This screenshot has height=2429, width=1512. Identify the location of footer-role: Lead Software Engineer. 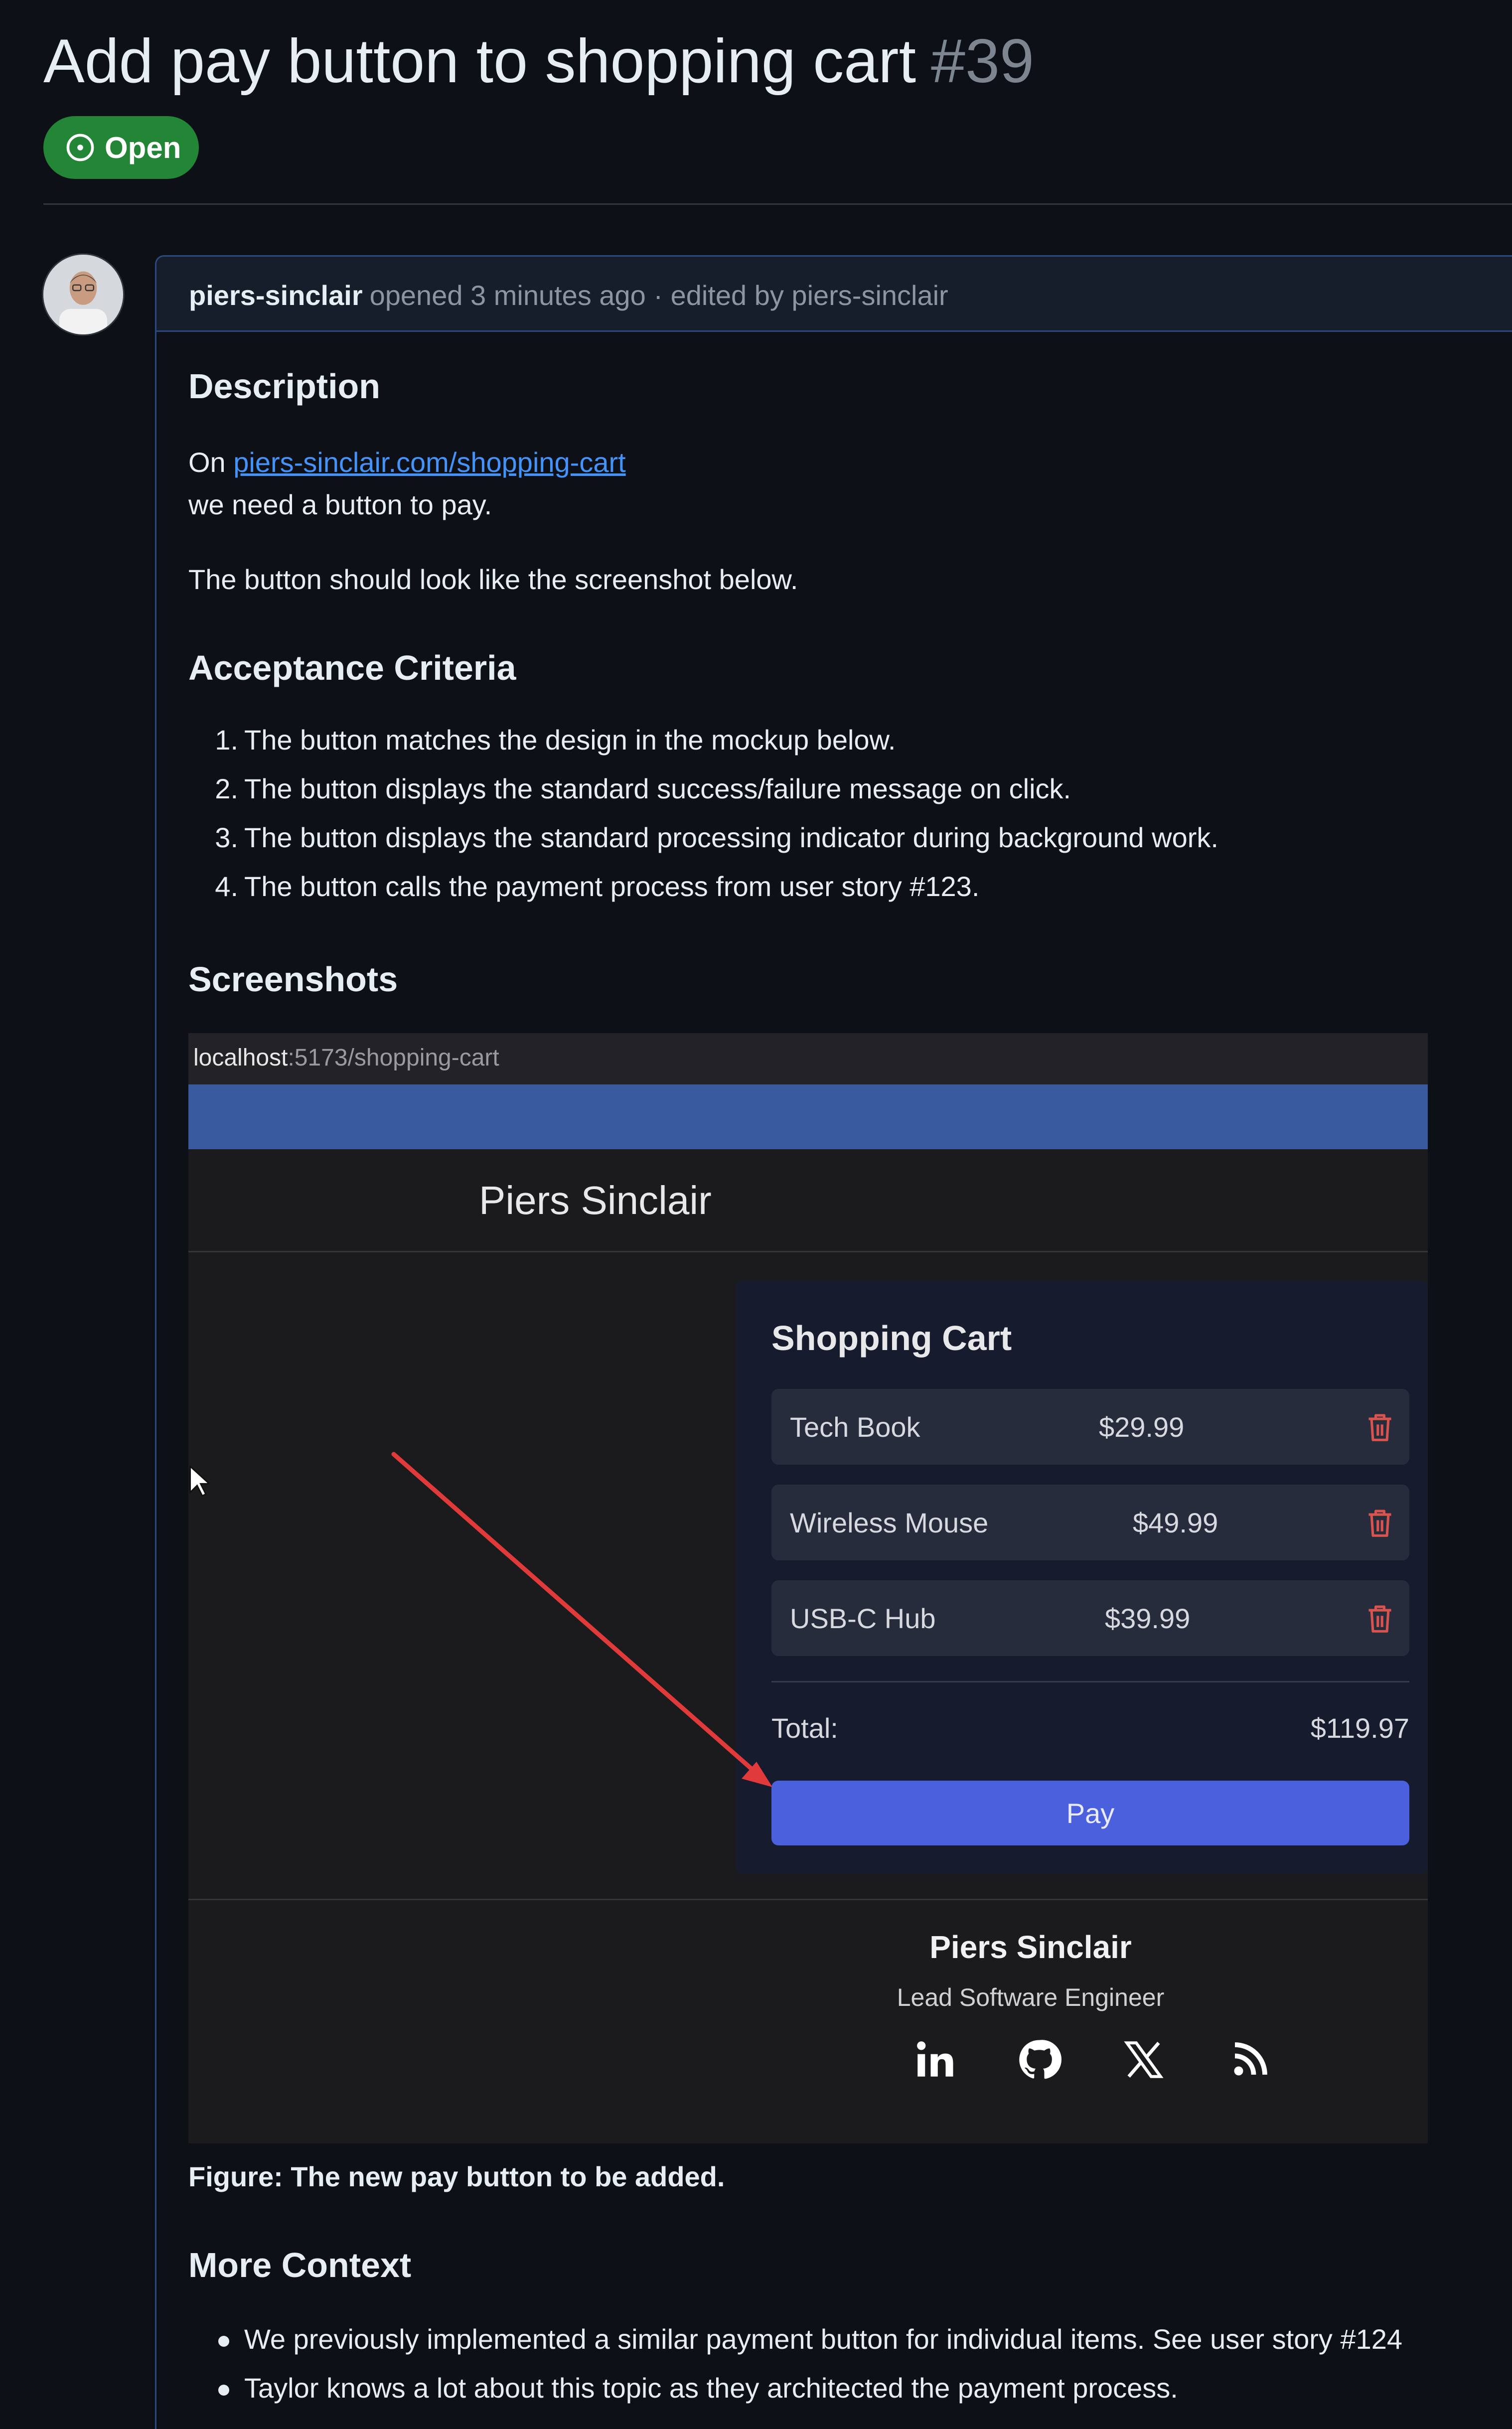
(1031, 1997).